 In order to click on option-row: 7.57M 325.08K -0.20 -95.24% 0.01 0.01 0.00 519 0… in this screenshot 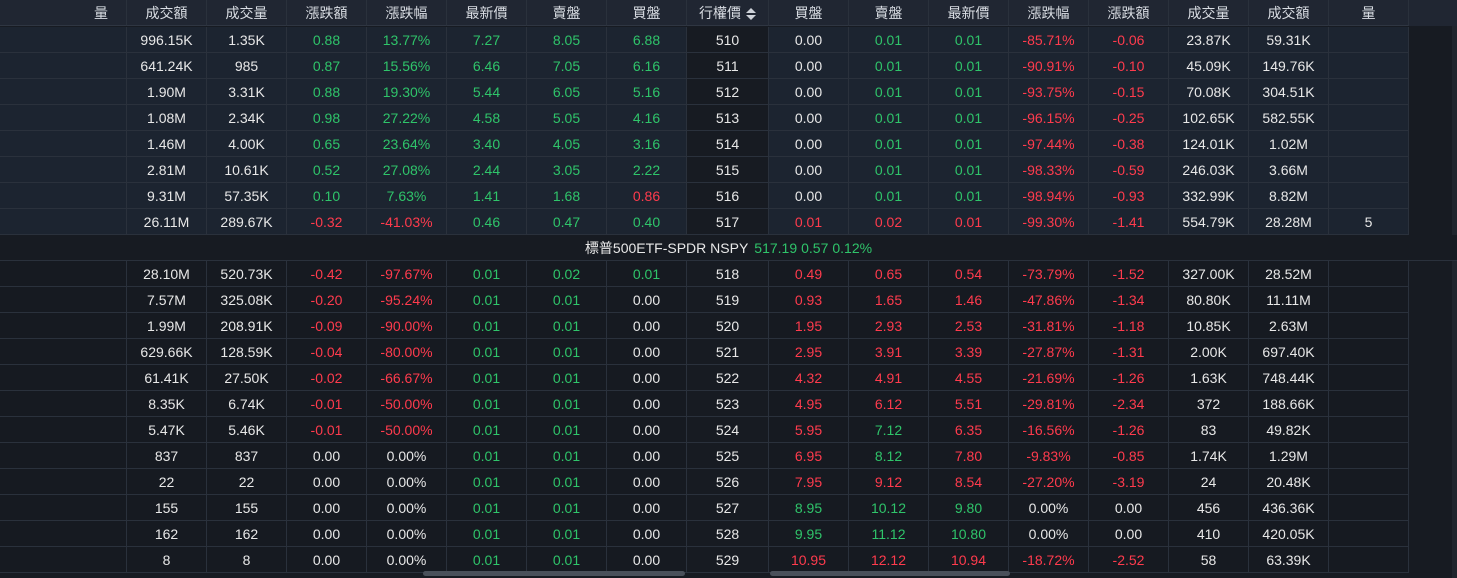, I will do `click(728, 300)`.